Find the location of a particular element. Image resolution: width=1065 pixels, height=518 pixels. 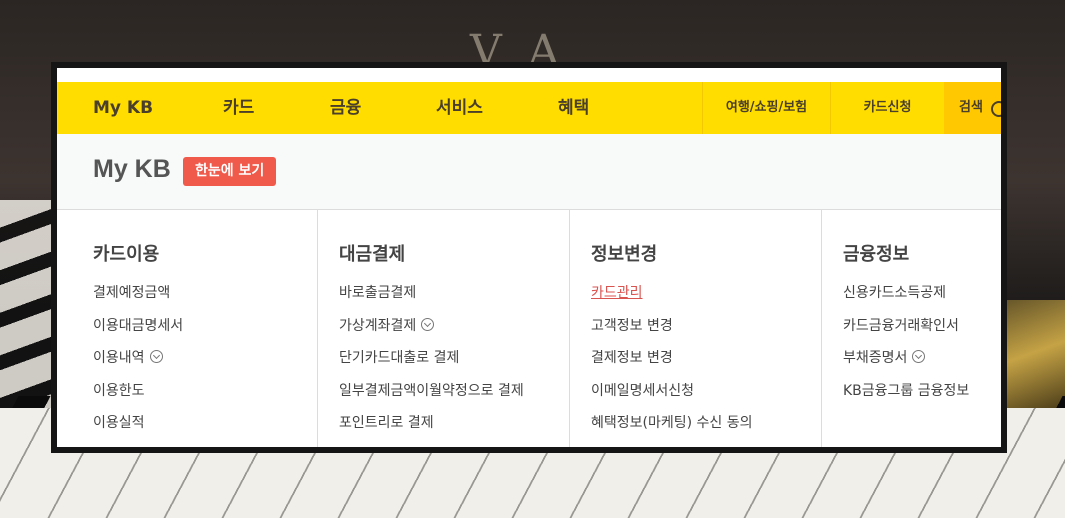

link-statement: 이용대금명세서 is located at coordinates (138, 326).